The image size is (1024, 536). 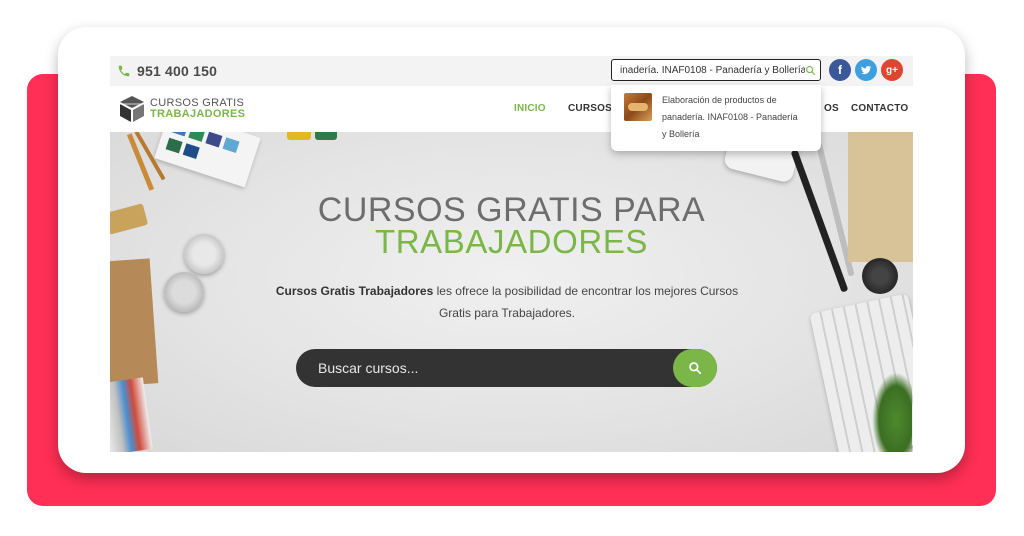 I want to click on site-logo: CURSOS GRATIS TRABAJADORES, so click(x=181, y=109).